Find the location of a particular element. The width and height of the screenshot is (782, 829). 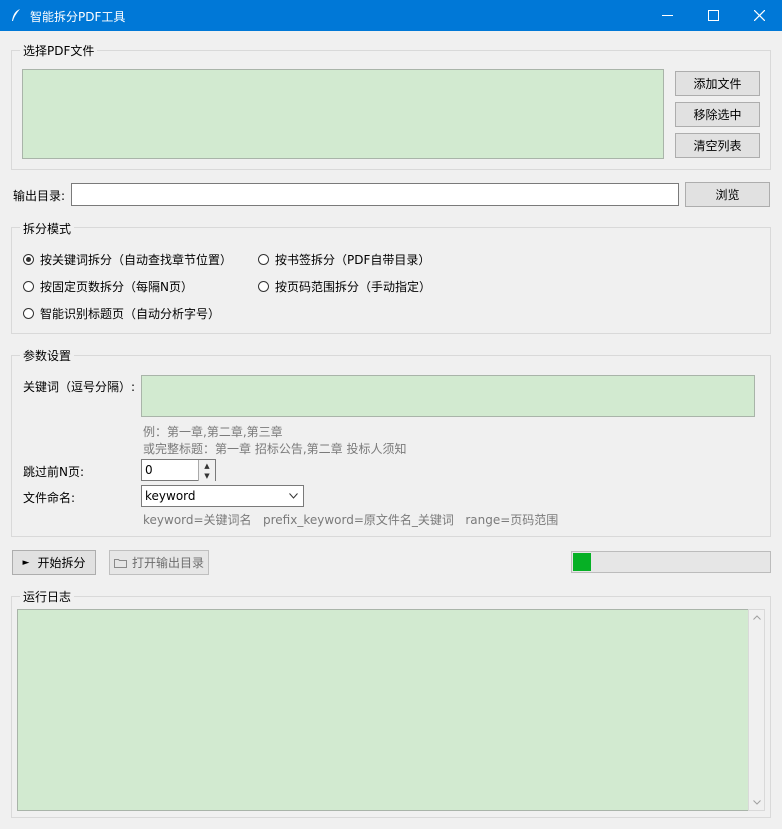

keyword-label: 关键词（逗号分隔）: is located at coordinates (79, 387).